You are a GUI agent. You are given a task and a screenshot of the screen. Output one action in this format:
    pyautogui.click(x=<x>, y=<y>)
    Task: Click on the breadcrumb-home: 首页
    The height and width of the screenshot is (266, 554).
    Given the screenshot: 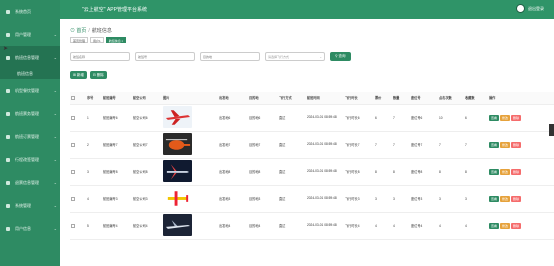 What is the action you would take?
    pyautogui.click(x=81, y=31)
    